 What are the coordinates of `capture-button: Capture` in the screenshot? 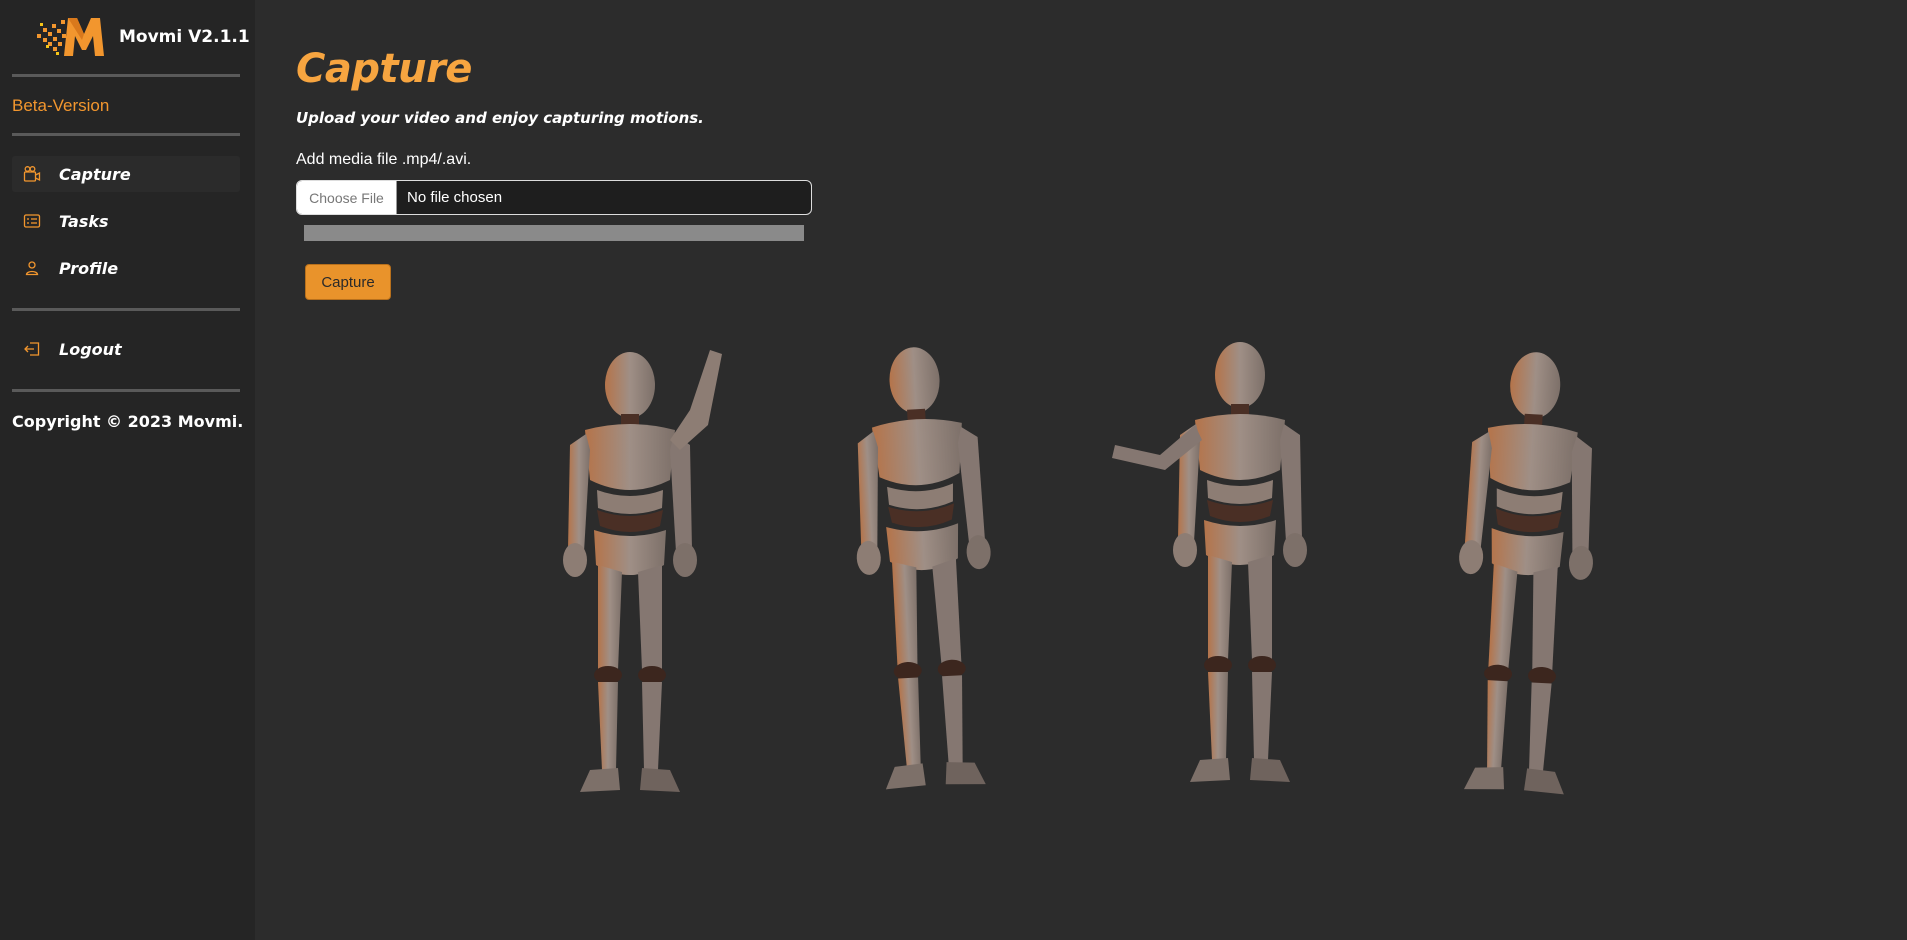 It's located at (348, 282).